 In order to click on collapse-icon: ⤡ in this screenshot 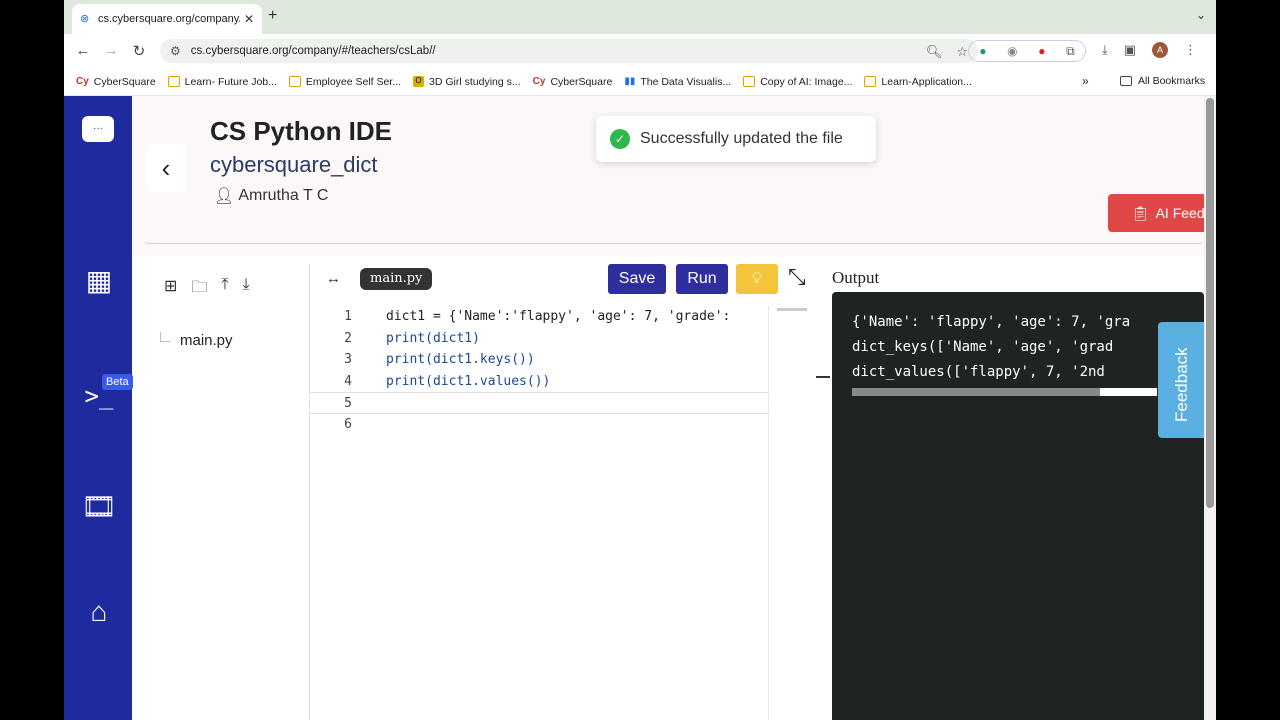, I will do `click(797, 277)`.